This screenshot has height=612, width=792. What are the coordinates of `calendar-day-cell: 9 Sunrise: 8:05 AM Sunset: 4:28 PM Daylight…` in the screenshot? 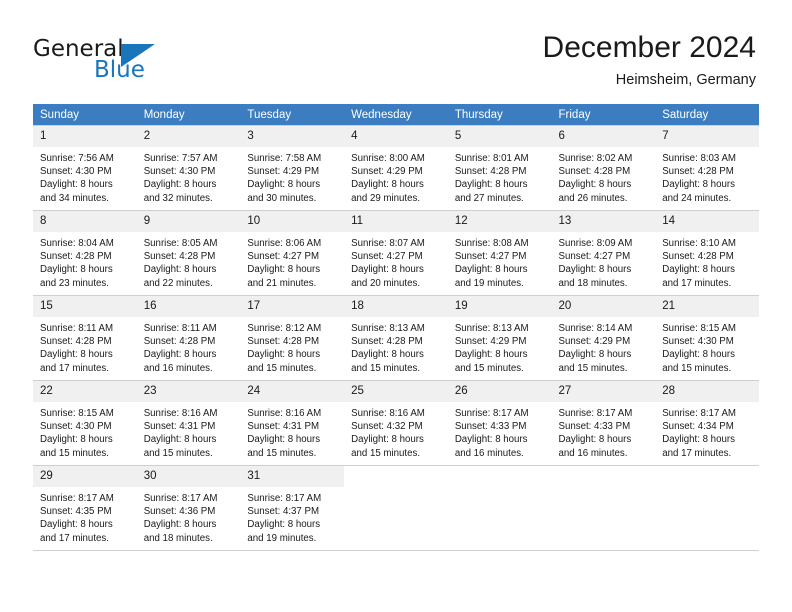 It's located at (188, 253).